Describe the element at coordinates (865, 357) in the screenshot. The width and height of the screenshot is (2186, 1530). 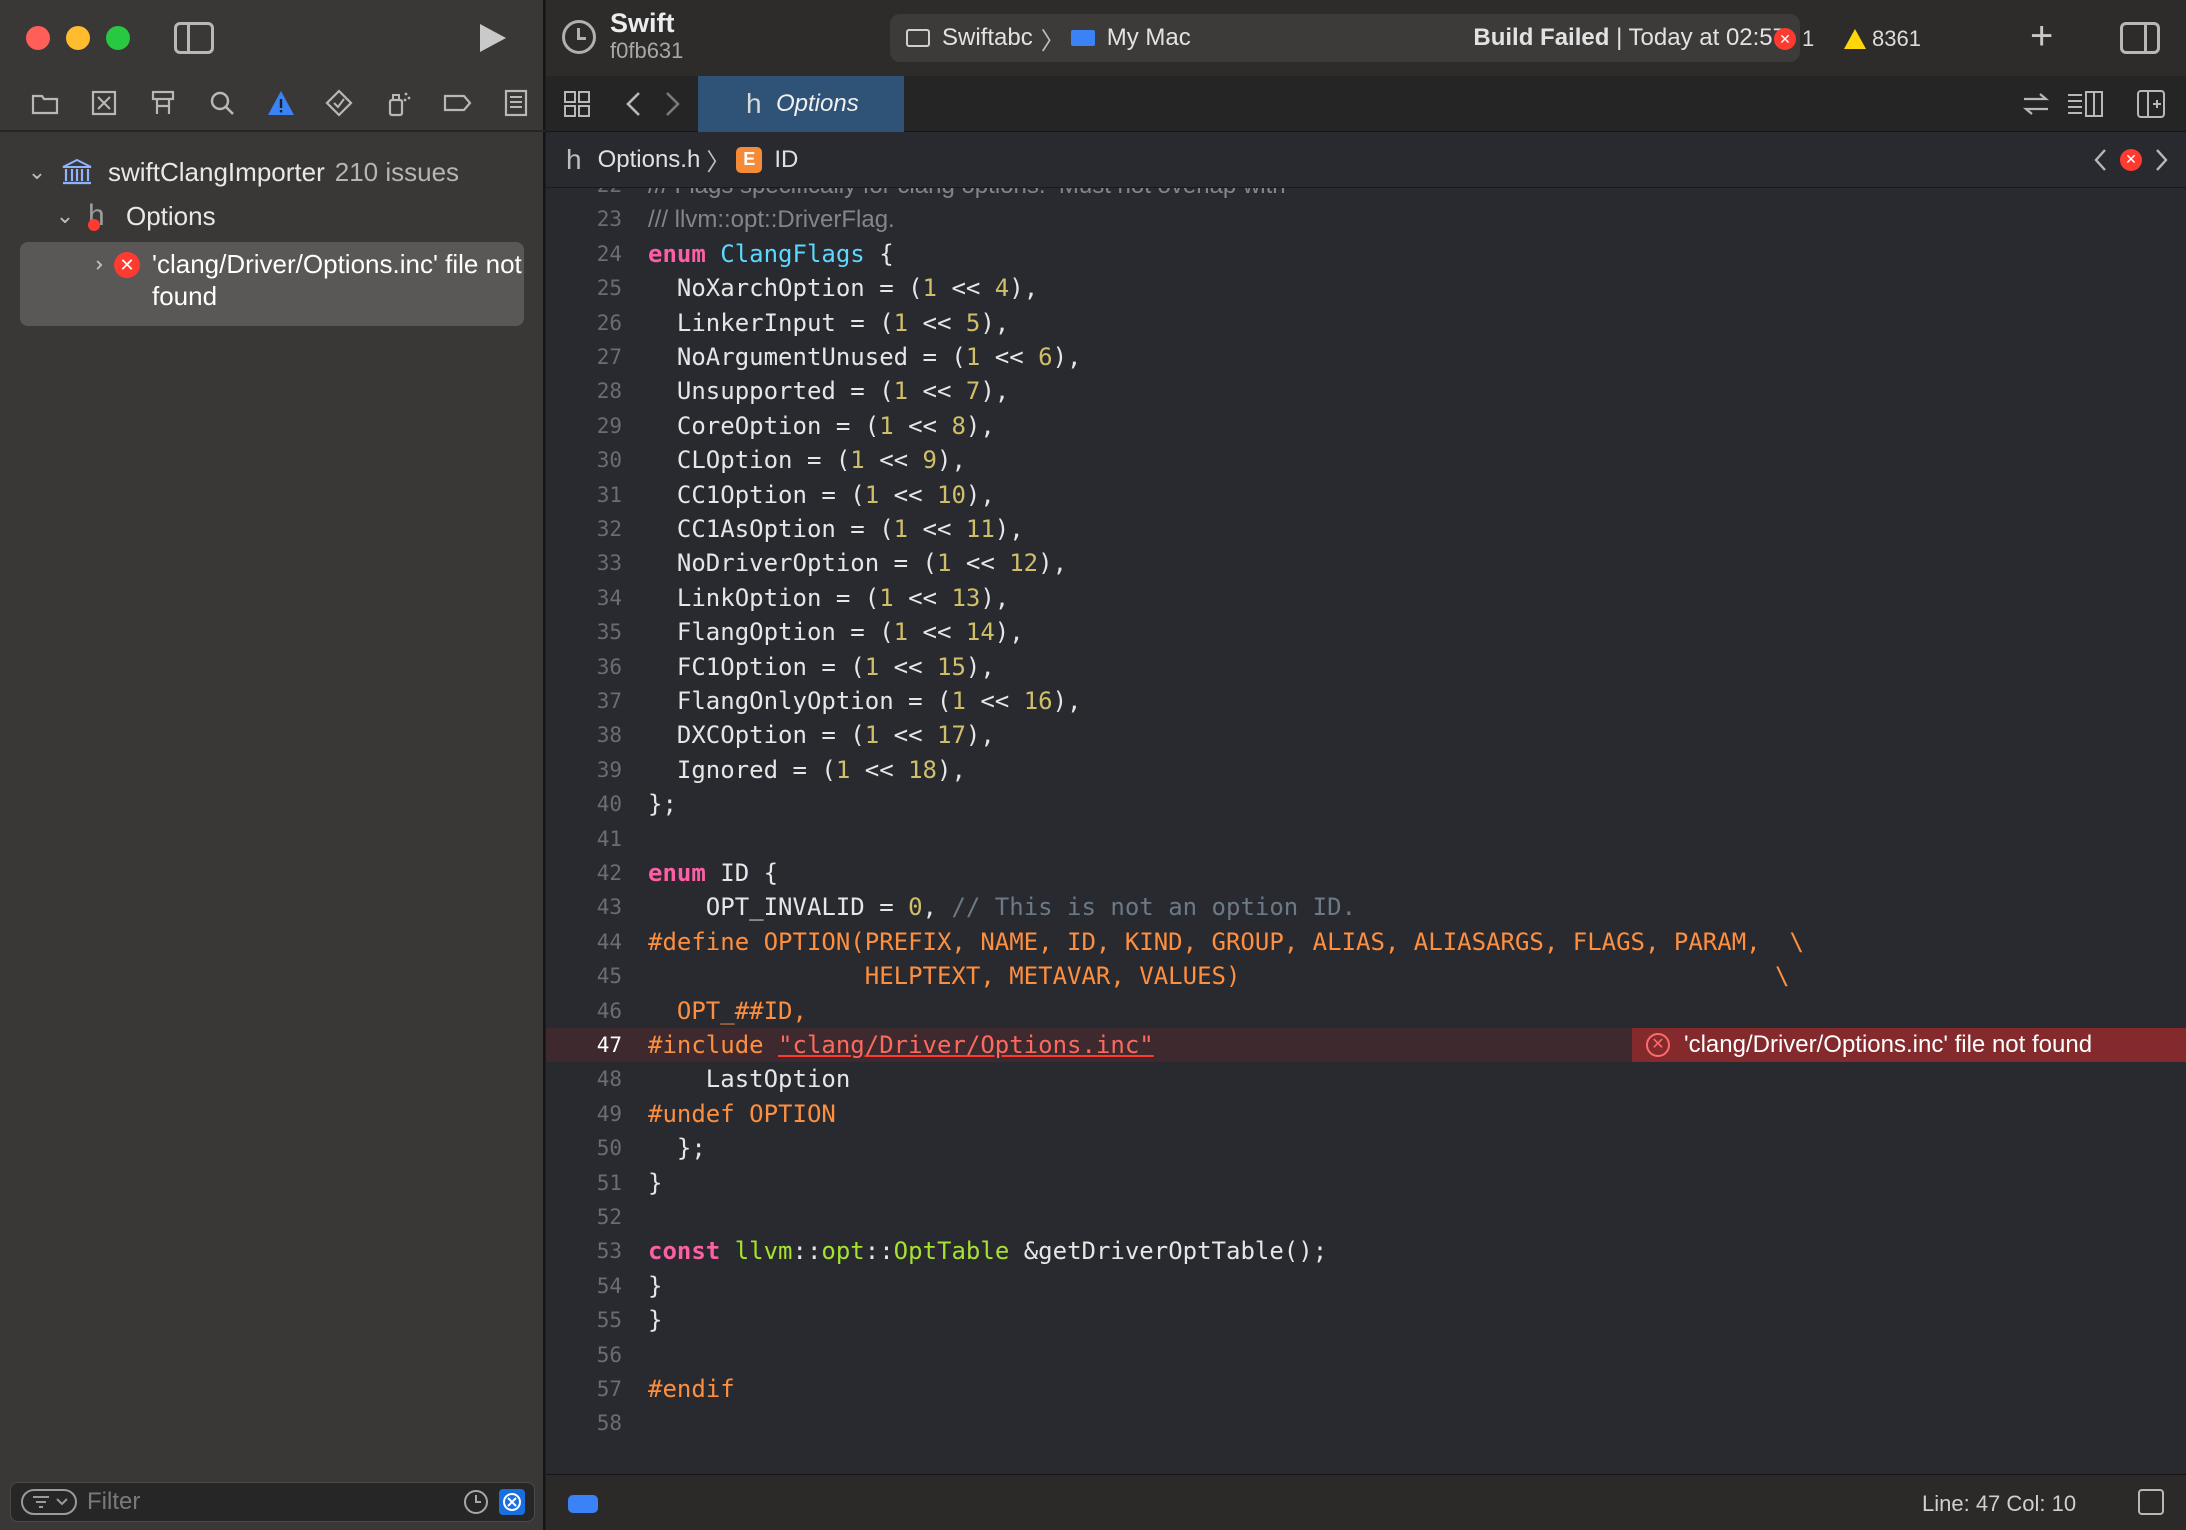
I see `code-text: NoArgumentUnused = (1 << 6),` at that location.